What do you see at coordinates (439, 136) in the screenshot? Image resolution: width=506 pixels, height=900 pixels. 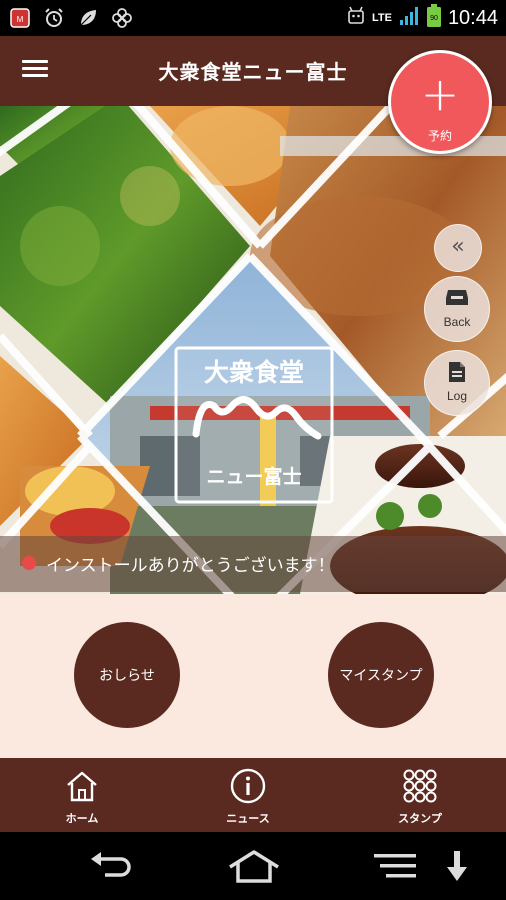 I see `reservation-label: 予約` at bounding box center [439, 136].